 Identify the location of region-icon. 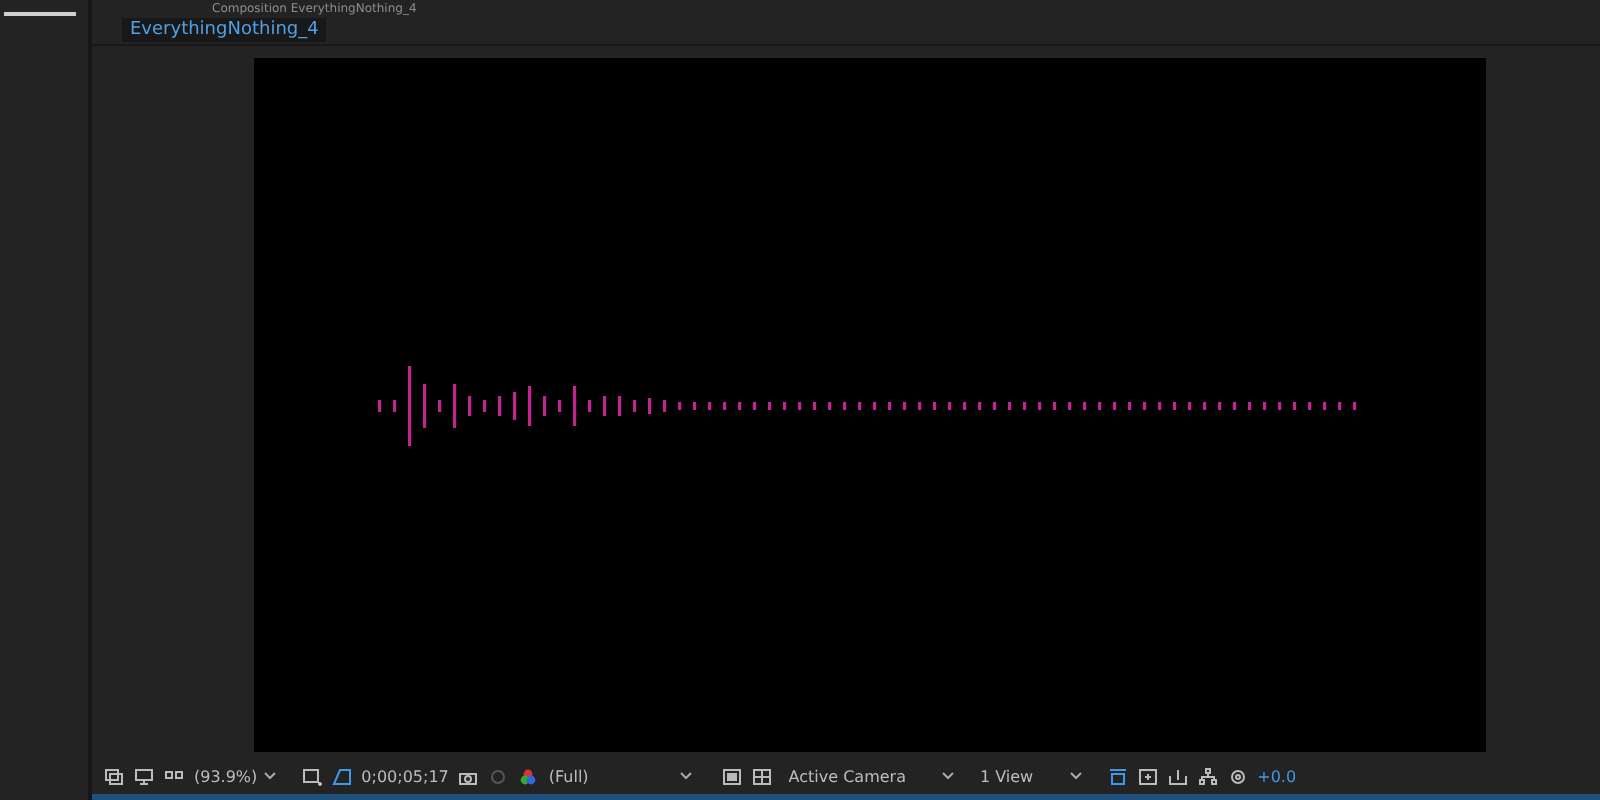
(311, 776).